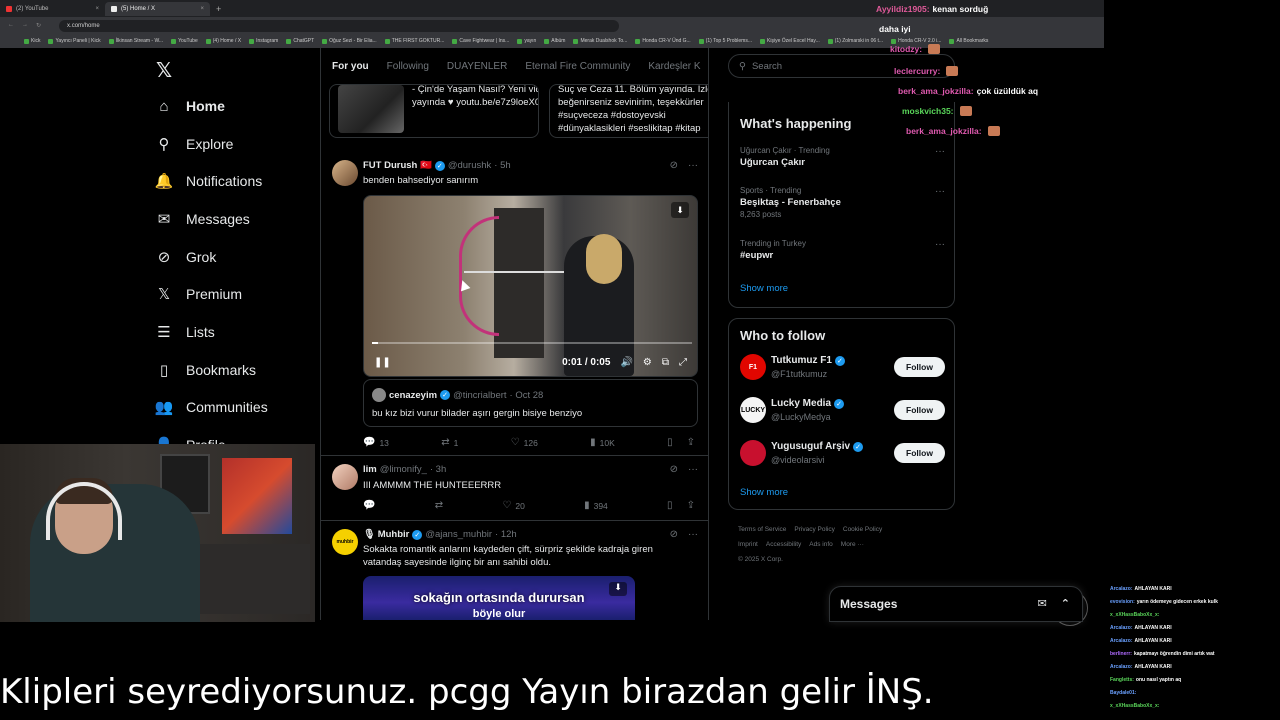 The height and width of the screenshot is (720, 1280). What do you see at coordinates (670, 505) in the screenshot?
I see `bookmark-icon: ▯` at bounding box center [670, 505].